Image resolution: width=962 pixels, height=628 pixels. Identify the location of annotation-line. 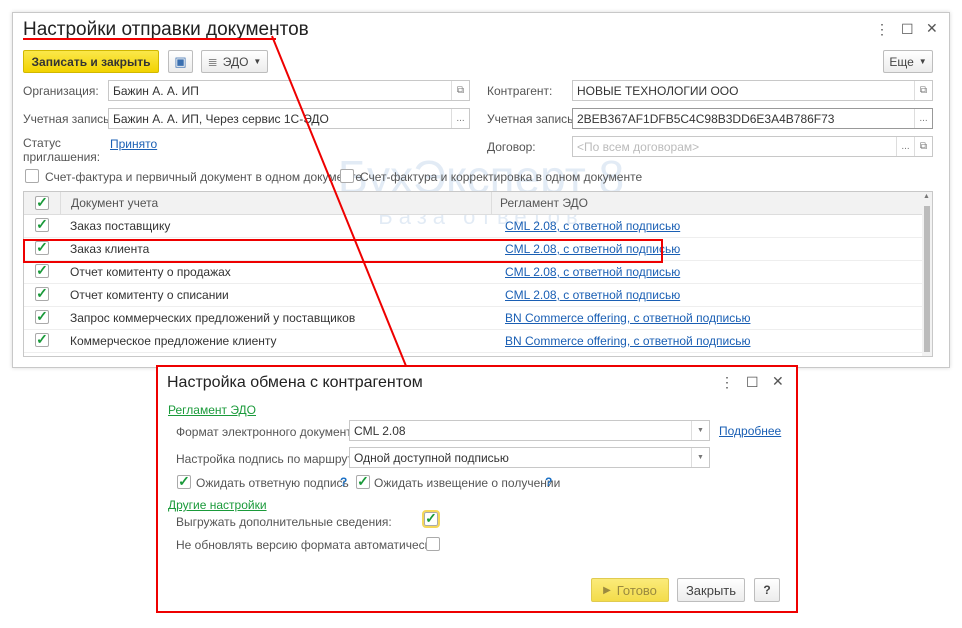
(339, 201).